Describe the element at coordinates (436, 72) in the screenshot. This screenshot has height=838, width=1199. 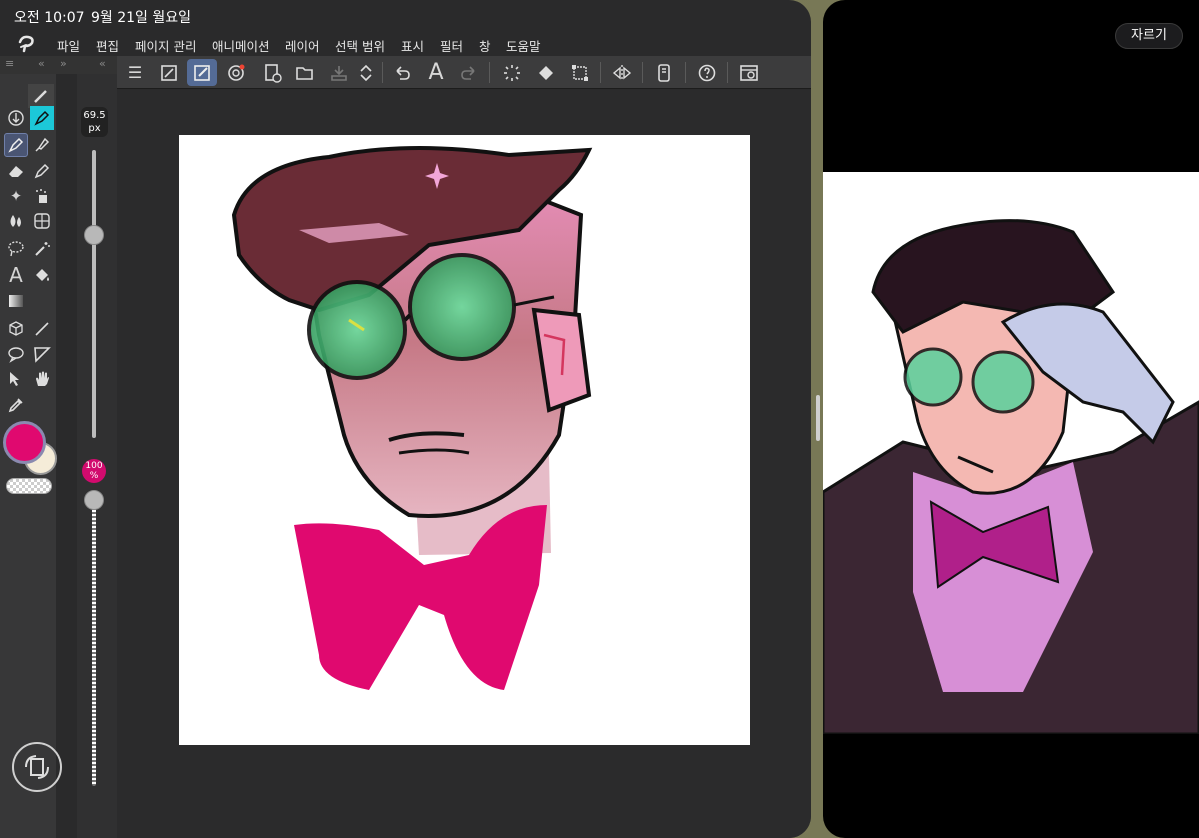
I see `text-icon: A` at that location.